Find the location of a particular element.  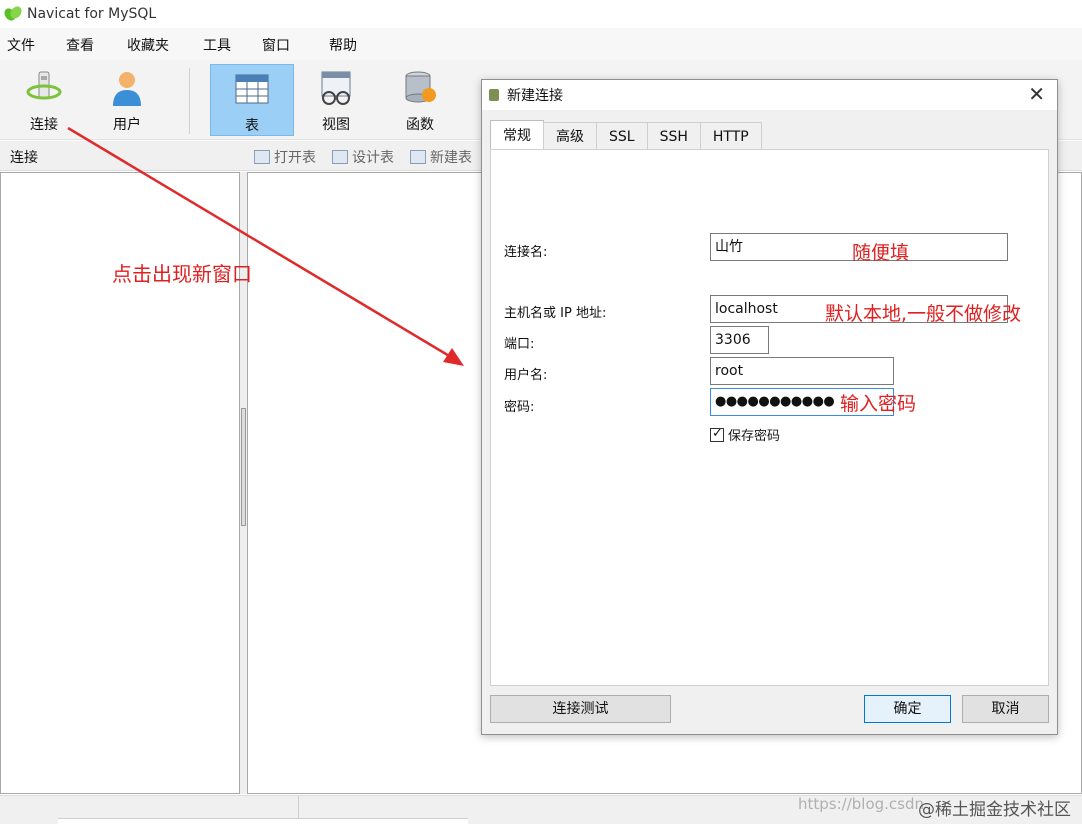

cancel-button: 取消 is located at coordinates (1005, 709).